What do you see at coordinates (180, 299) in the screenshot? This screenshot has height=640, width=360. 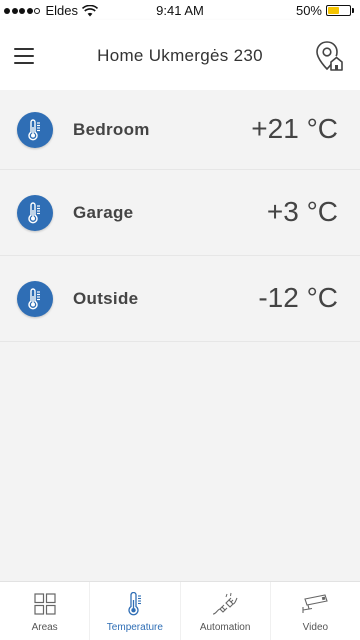 I see `sensor-row-outside: Outside -12 °C` at bounding box center [180, 299].